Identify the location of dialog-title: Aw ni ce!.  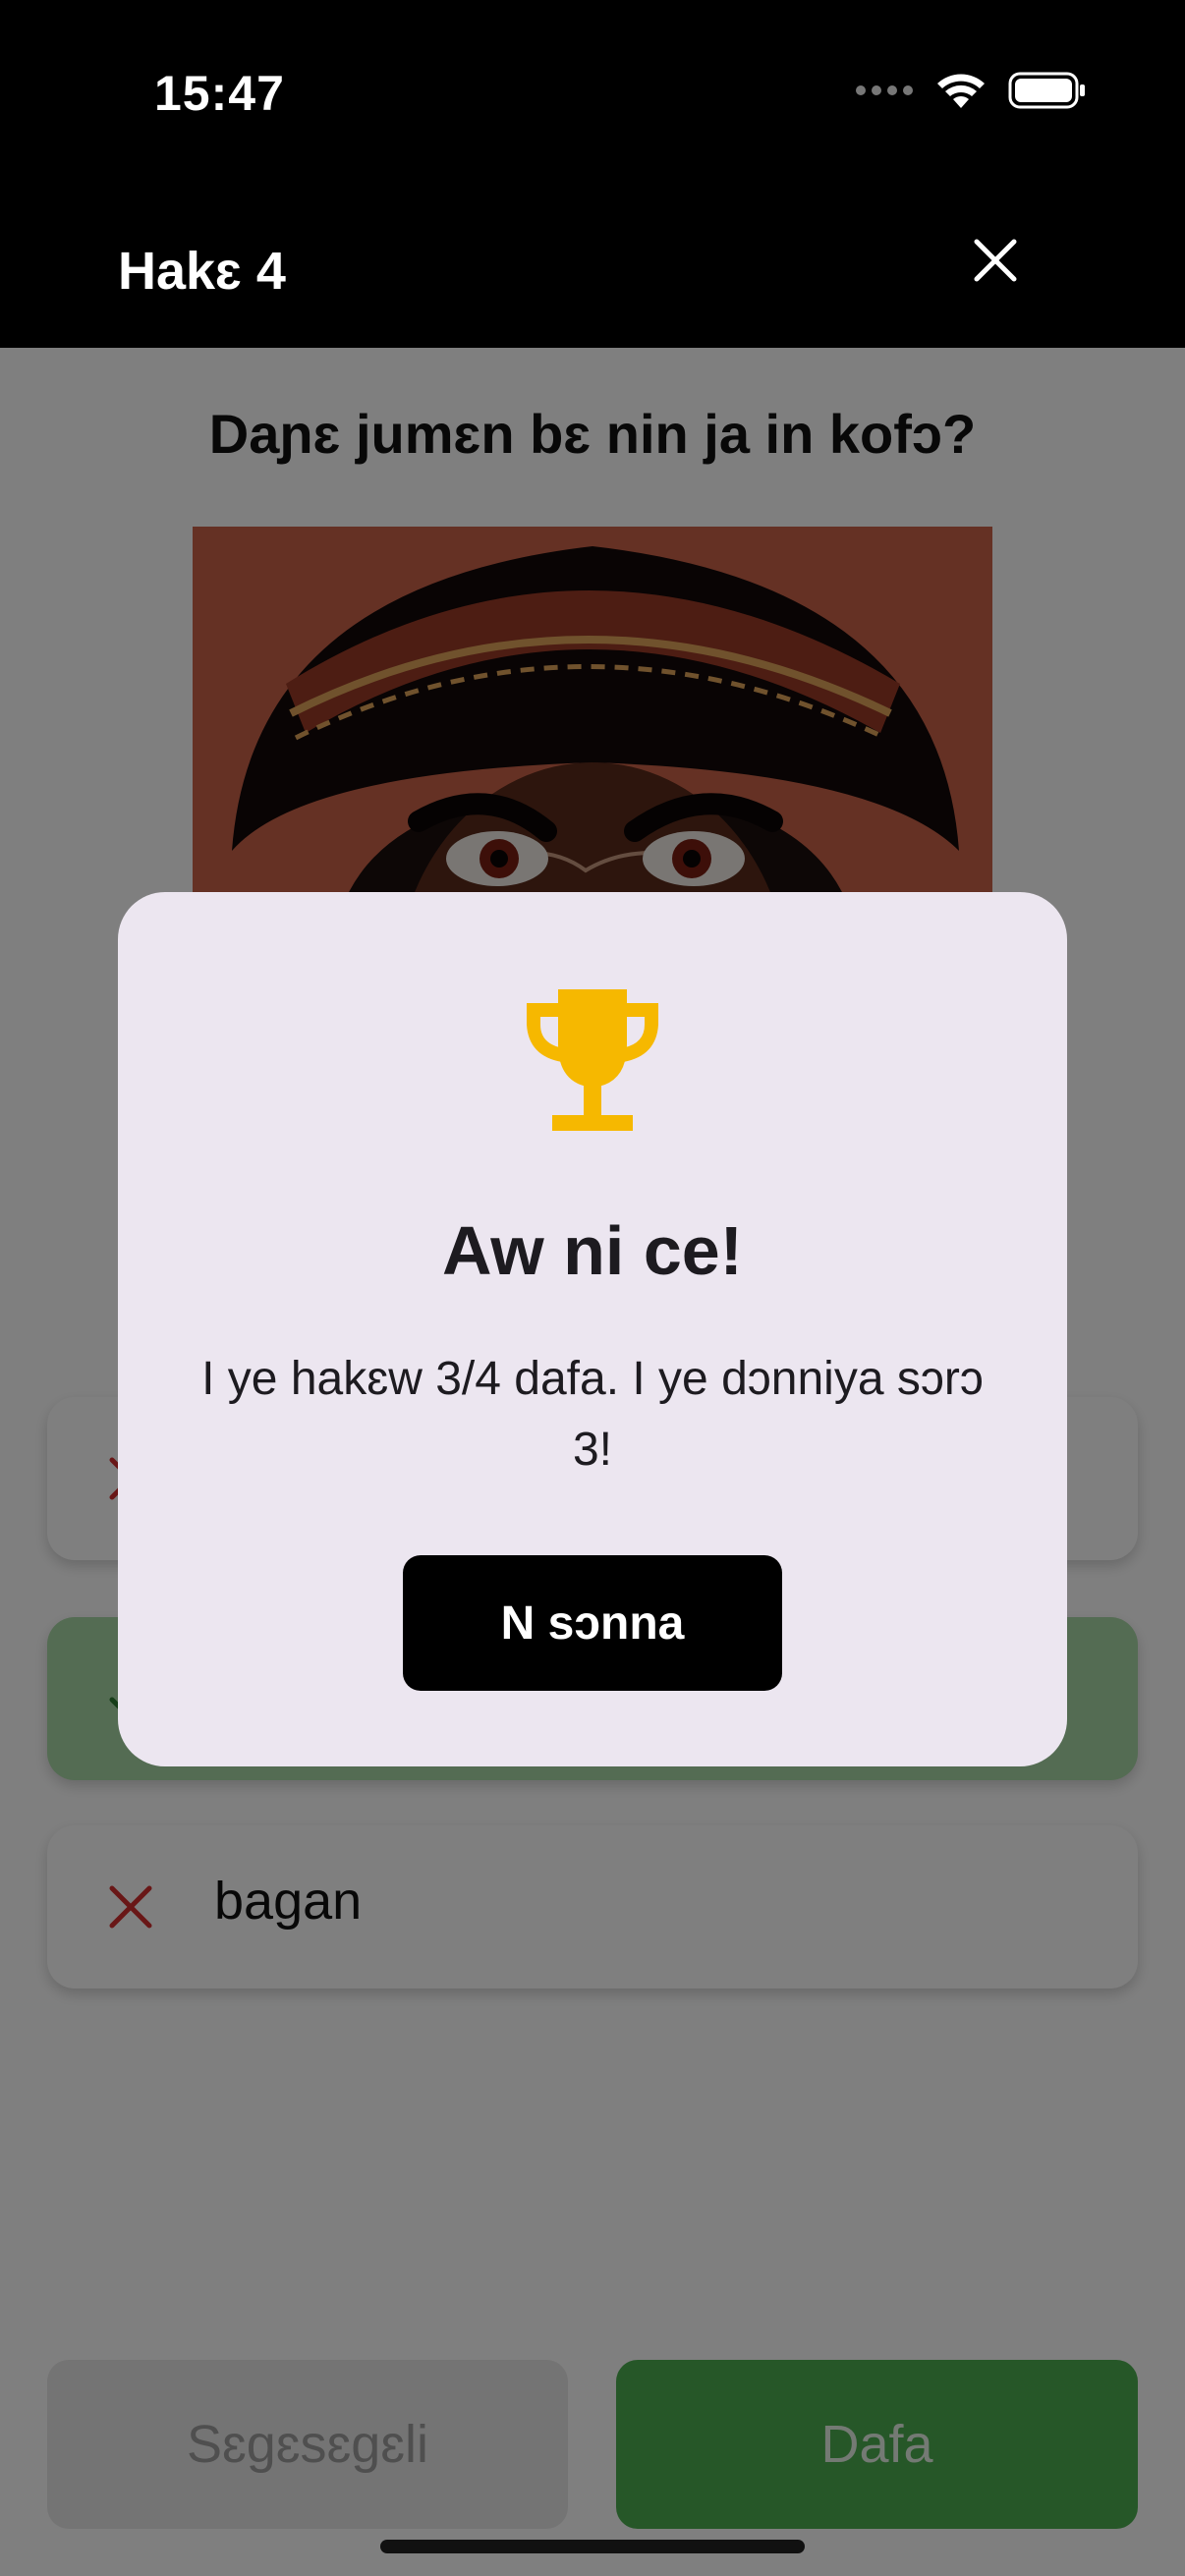
(592, 1250).